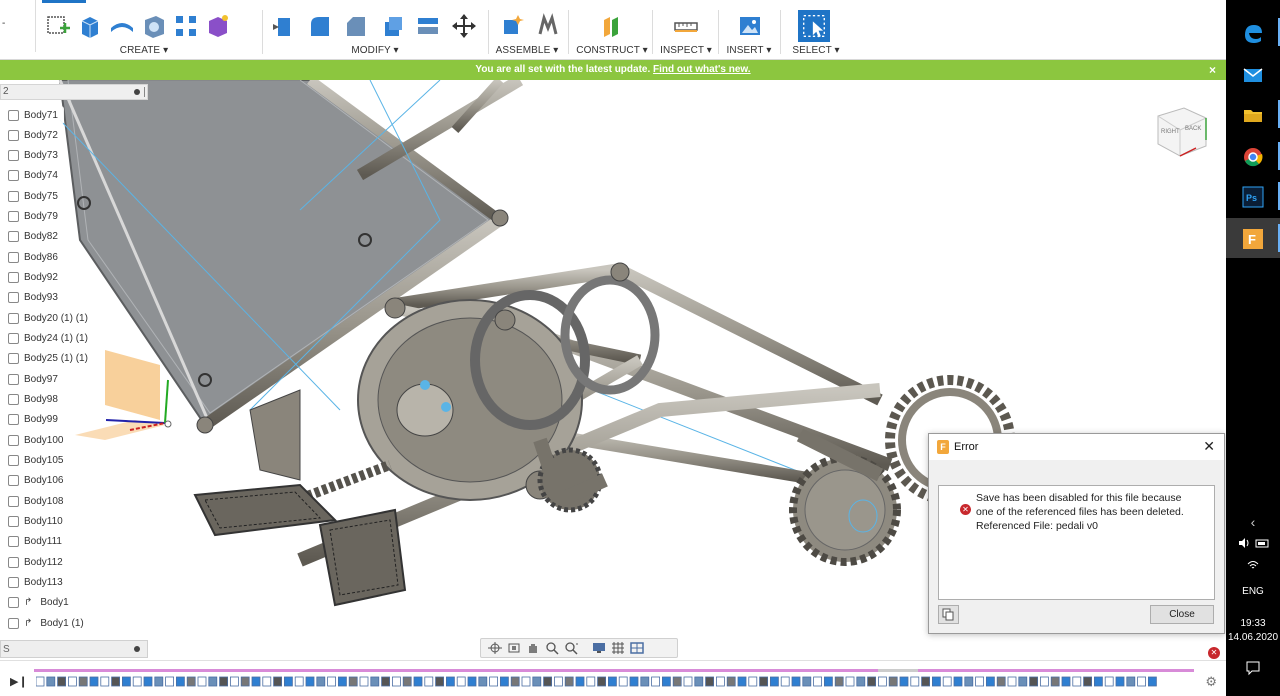 The height and width of the screenshot is (696, 1280). What do you see at coordinates (1209, 446) in the screenshot?
I see `dialog-close-icon: ✕` at bounding box center [1209, 446].